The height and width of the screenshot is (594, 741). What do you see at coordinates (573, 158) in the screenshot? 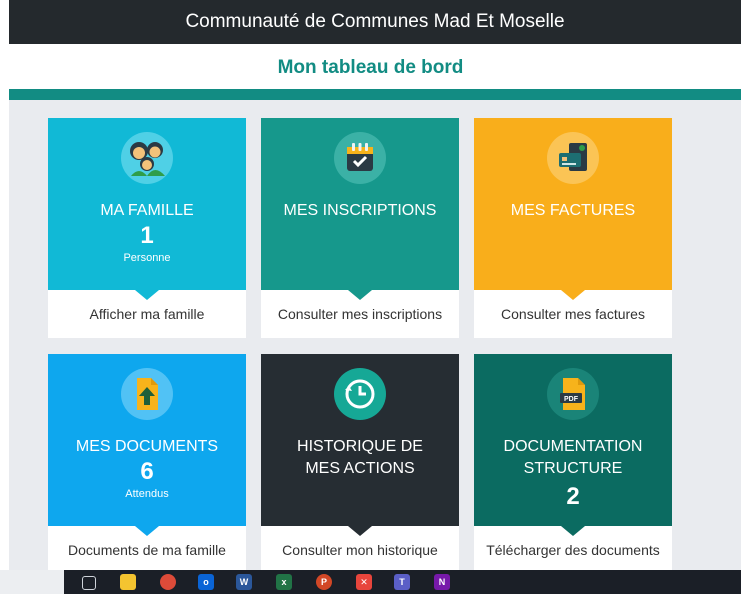
I see `invoice-icon` at bounding box center [573, 158].